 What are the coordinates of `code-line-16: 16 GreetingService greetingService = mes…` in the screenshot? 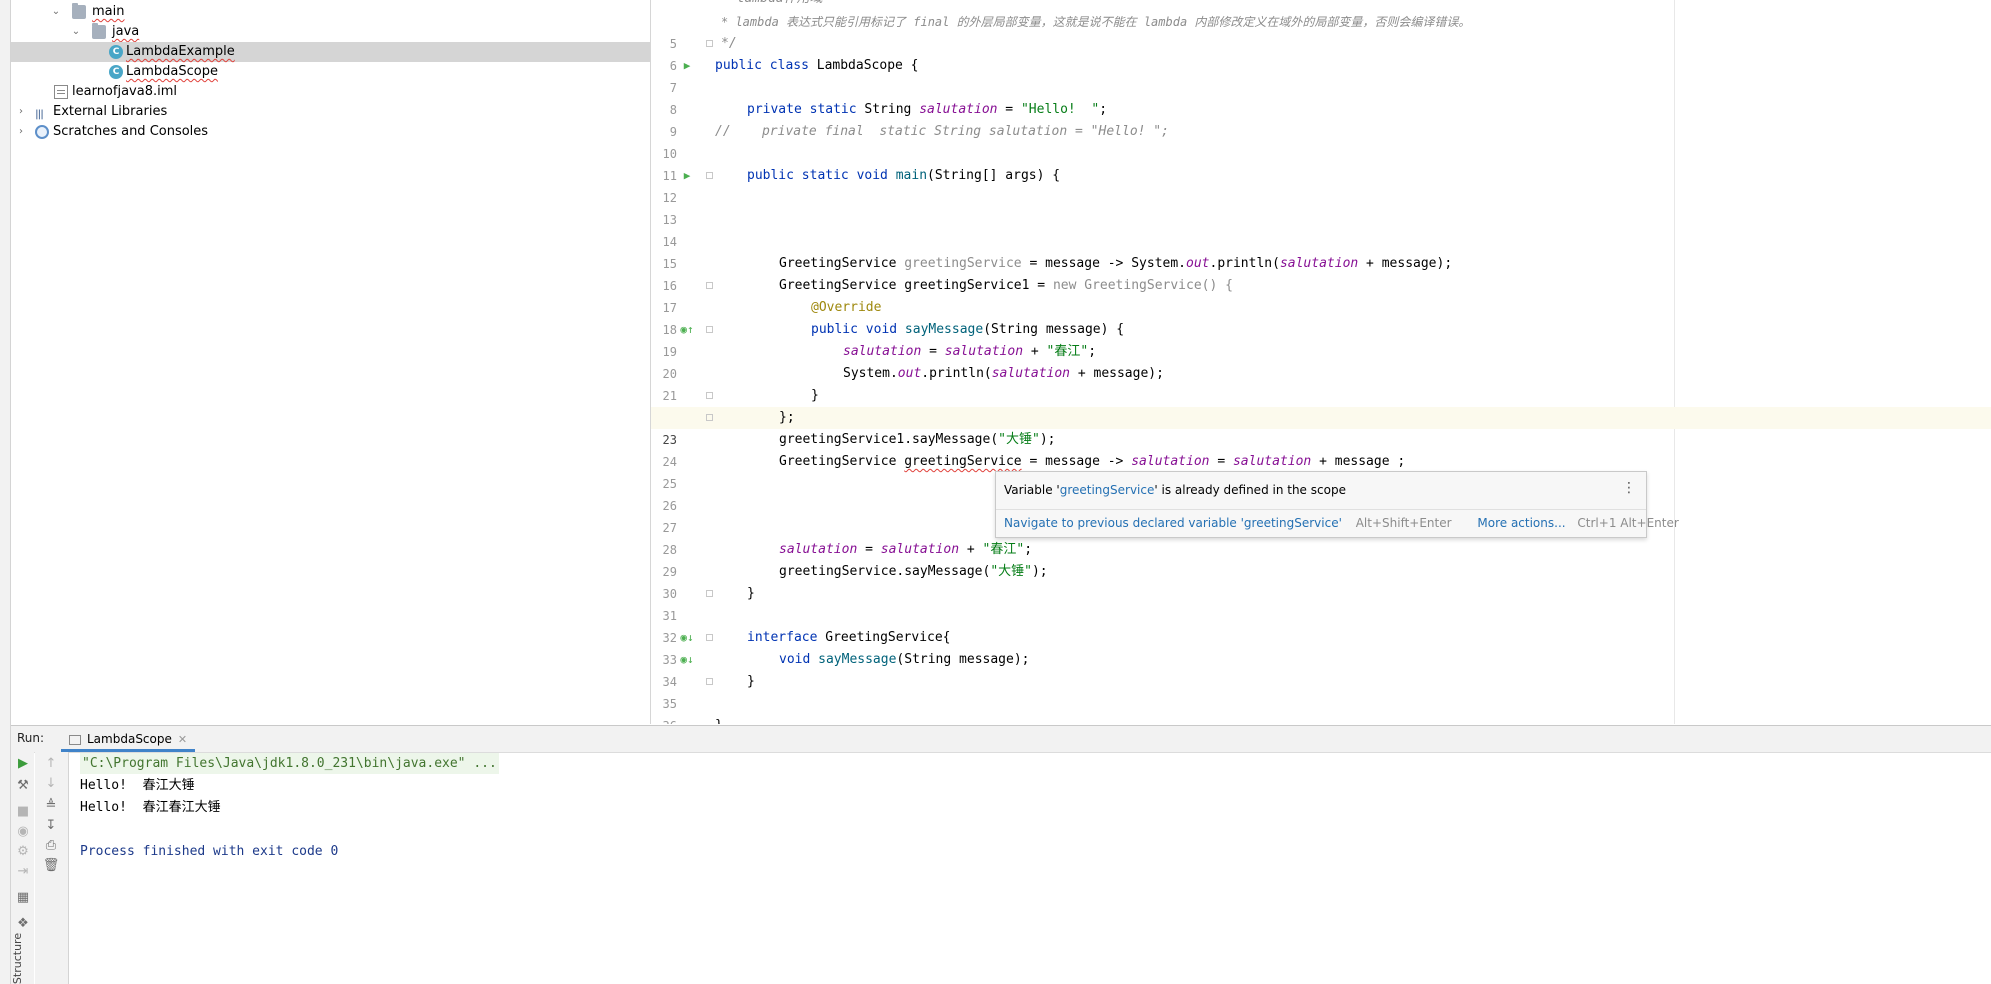 It's located at (1321, 273).